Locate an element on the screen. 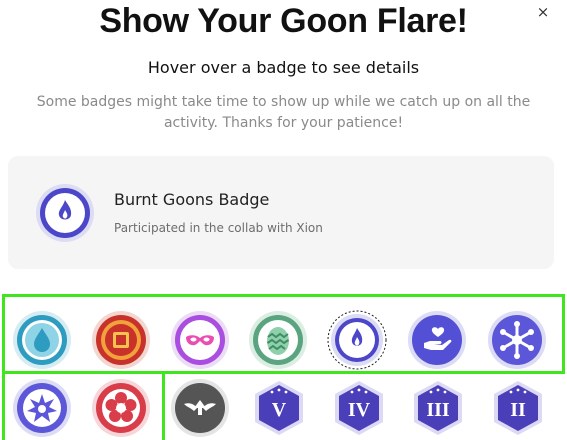  hand-heart-badge-icon is located at coordinates (437, 340).